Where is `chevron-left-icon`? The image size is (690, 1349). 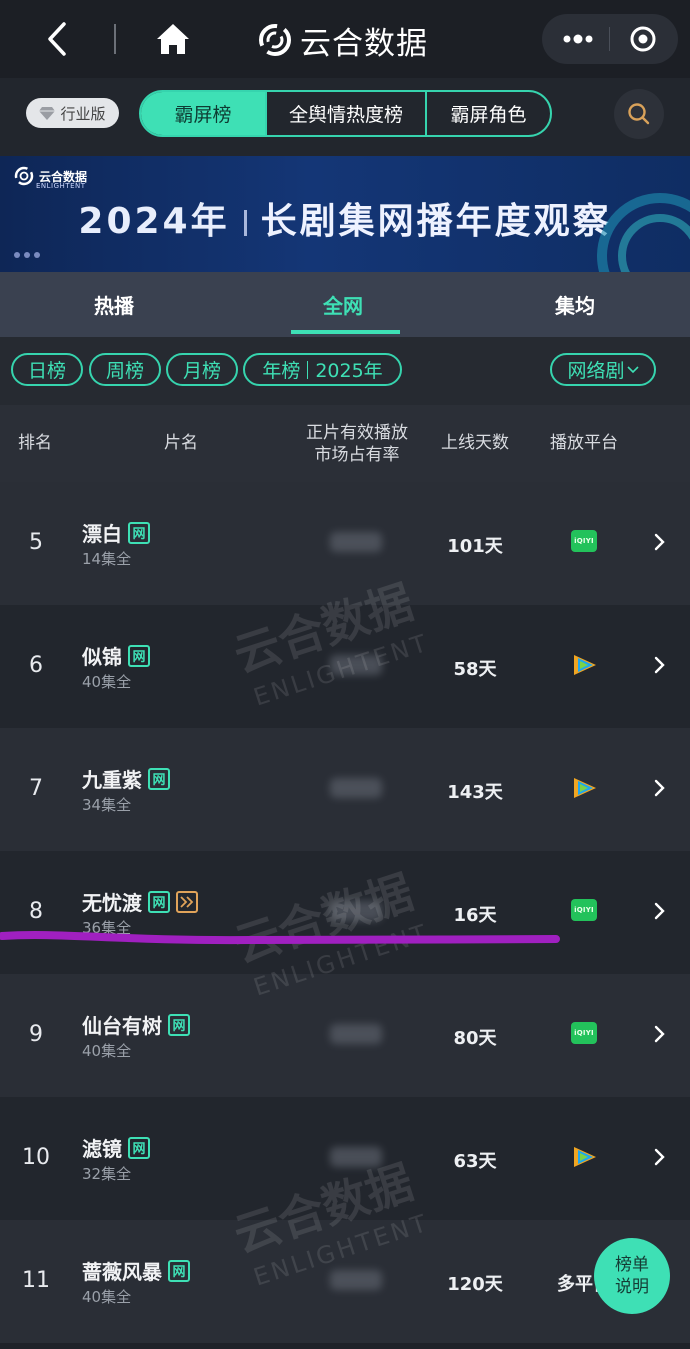
chevron-left-icon is located at coordinates (57, 39).